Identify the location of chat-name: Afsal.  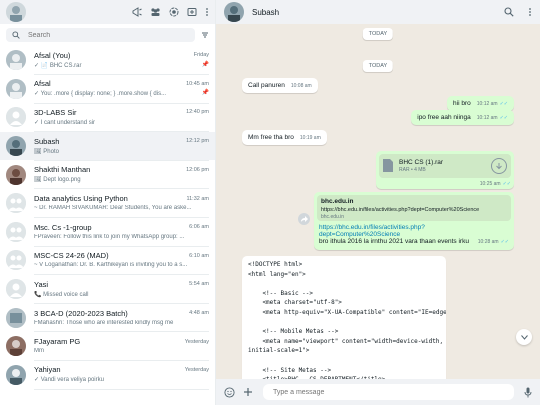
(42, 84).